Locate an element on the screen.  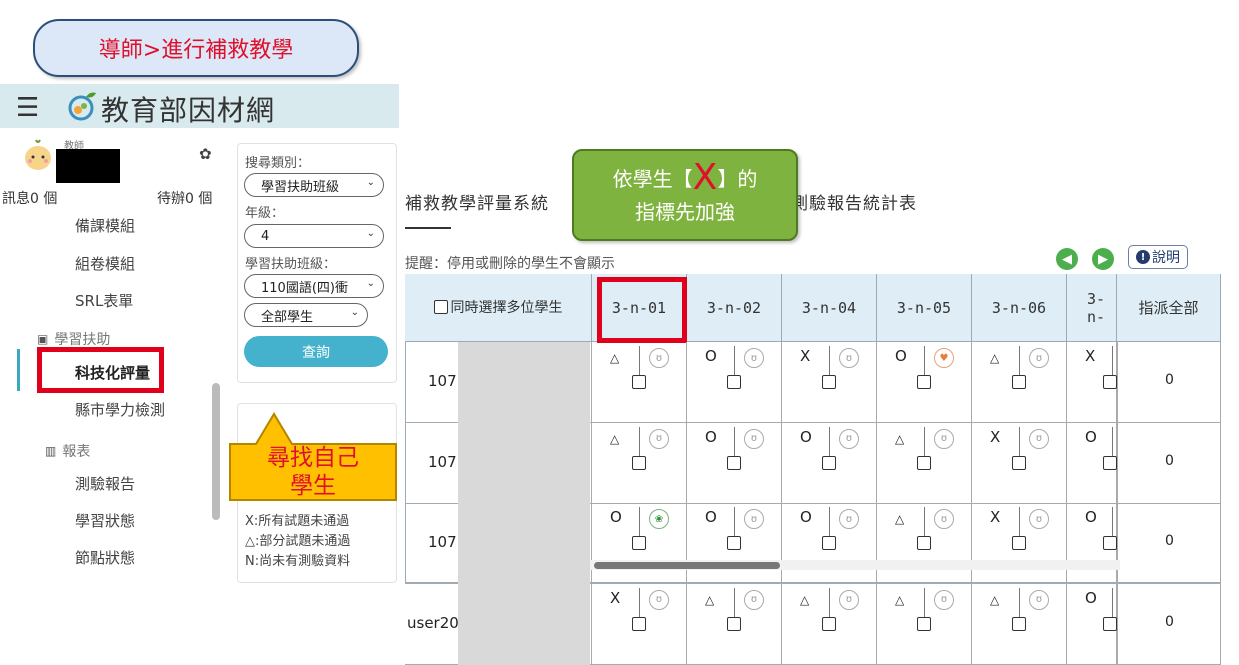
sidebar-item-county-test: 縣市學力檢測 is located at coordinates (120, 409).